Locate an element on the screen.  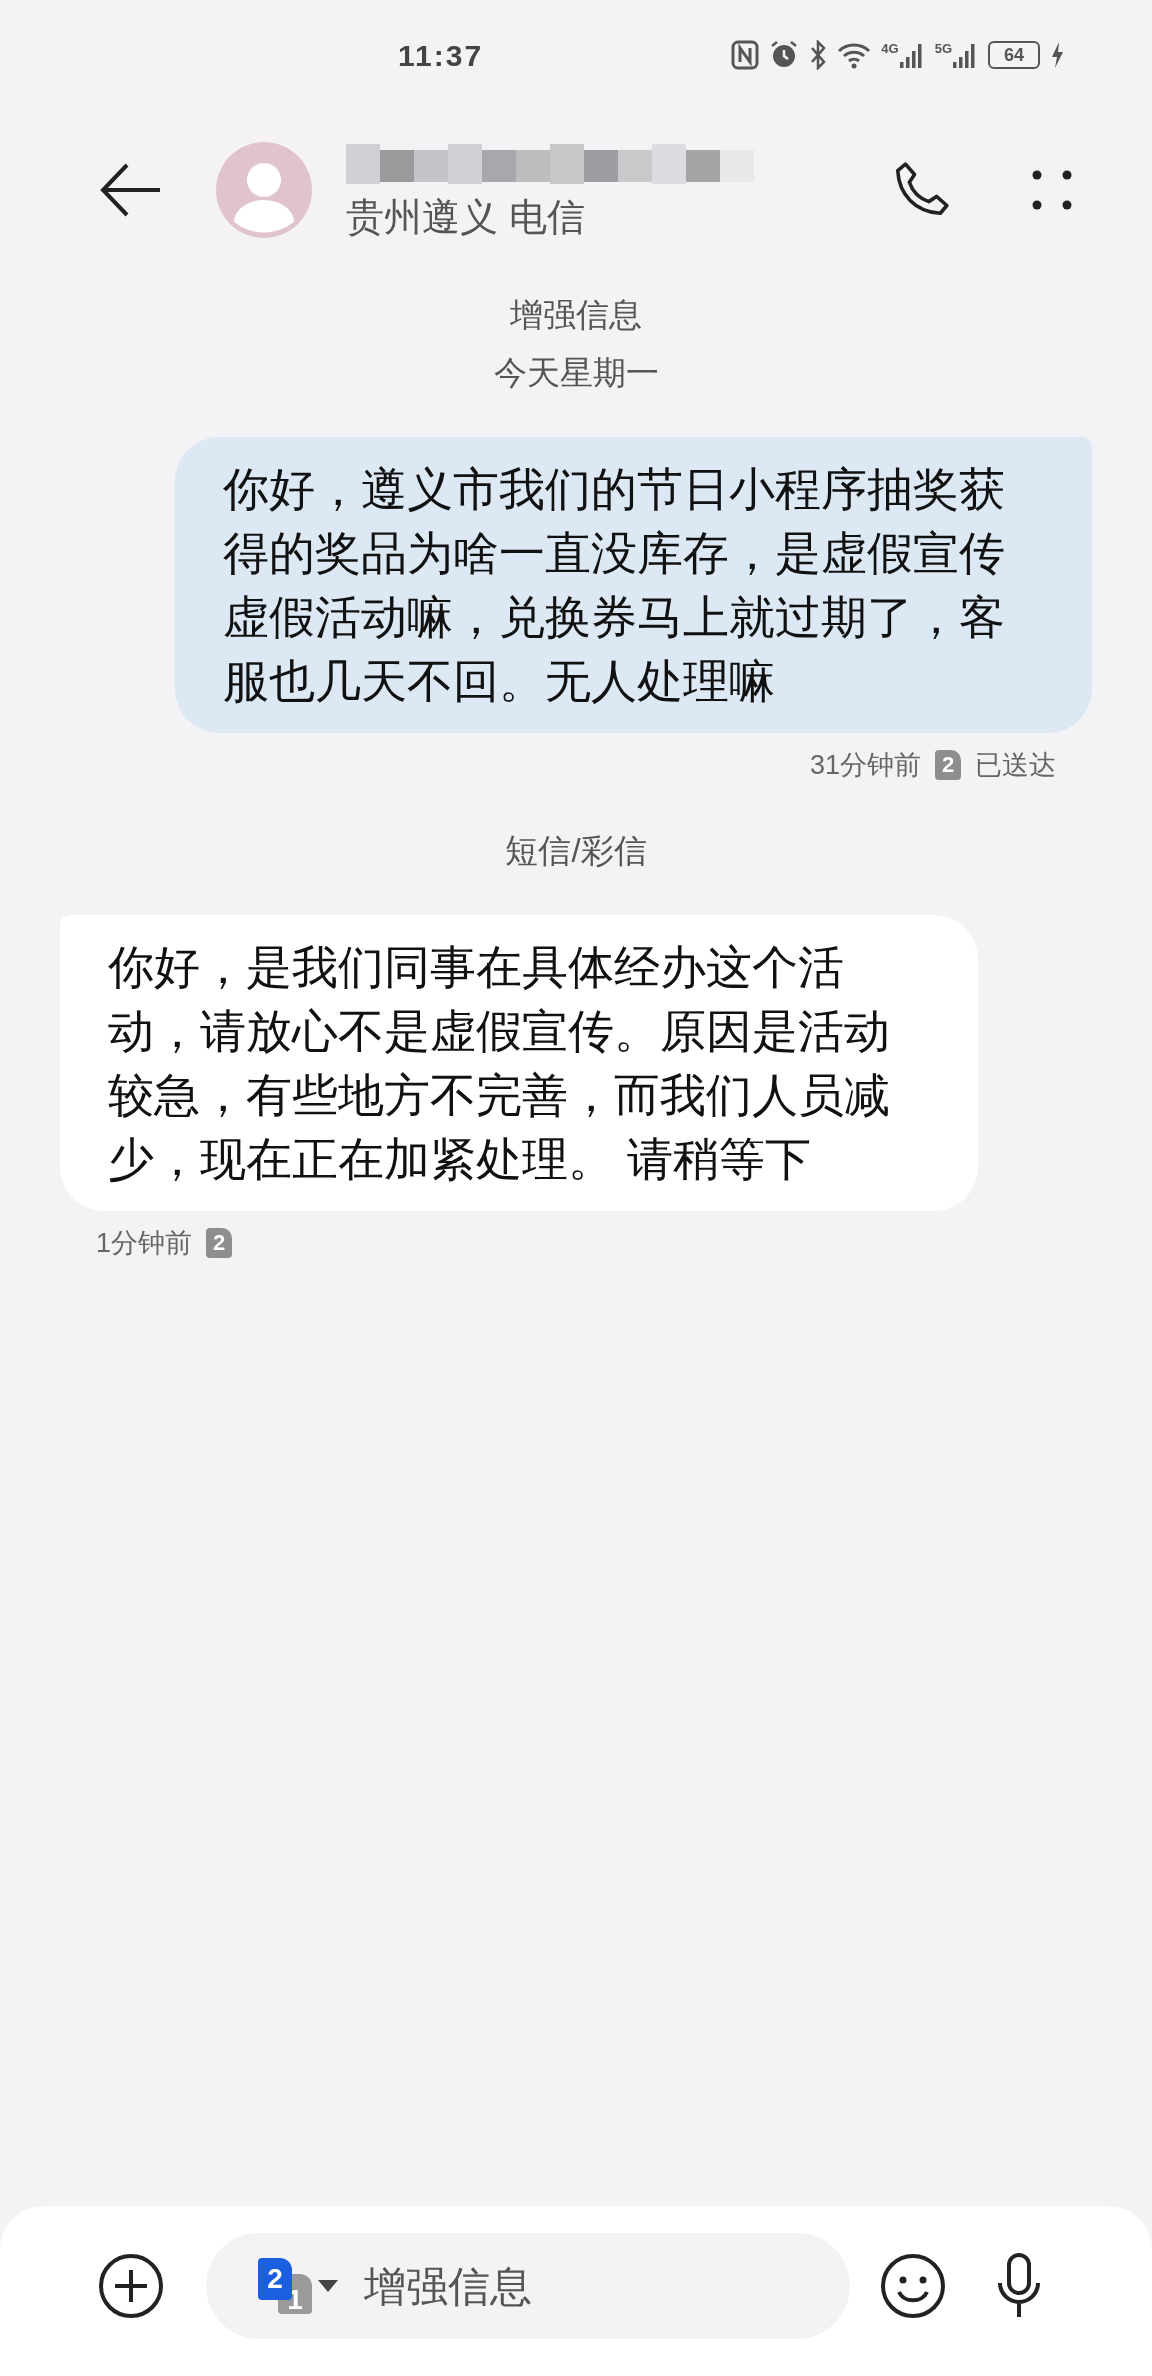
network-type-label: 4G is located at coordinates (890, 48).